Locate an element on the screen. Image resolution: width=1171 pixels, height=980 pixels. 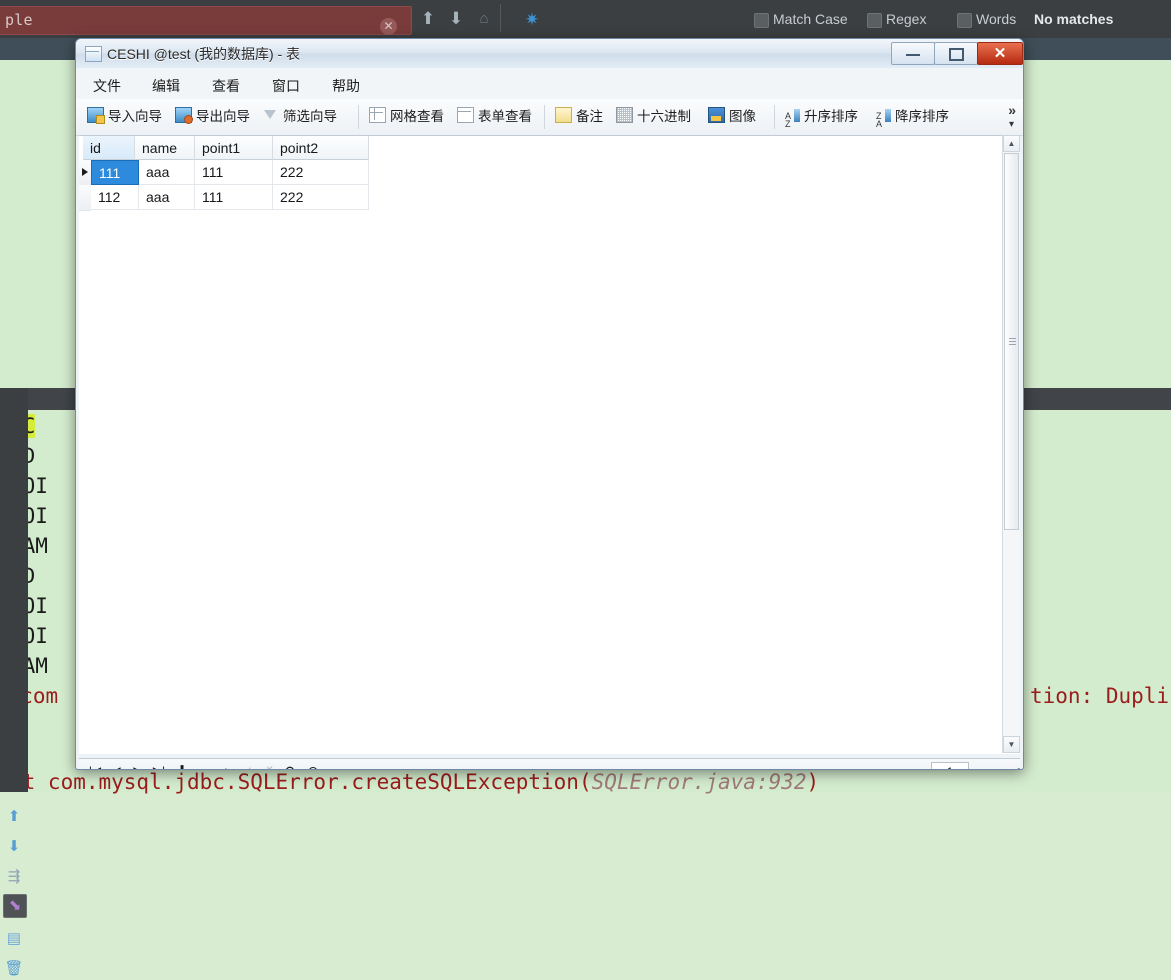
grid-view-icon is located at coordinates (377, 115).